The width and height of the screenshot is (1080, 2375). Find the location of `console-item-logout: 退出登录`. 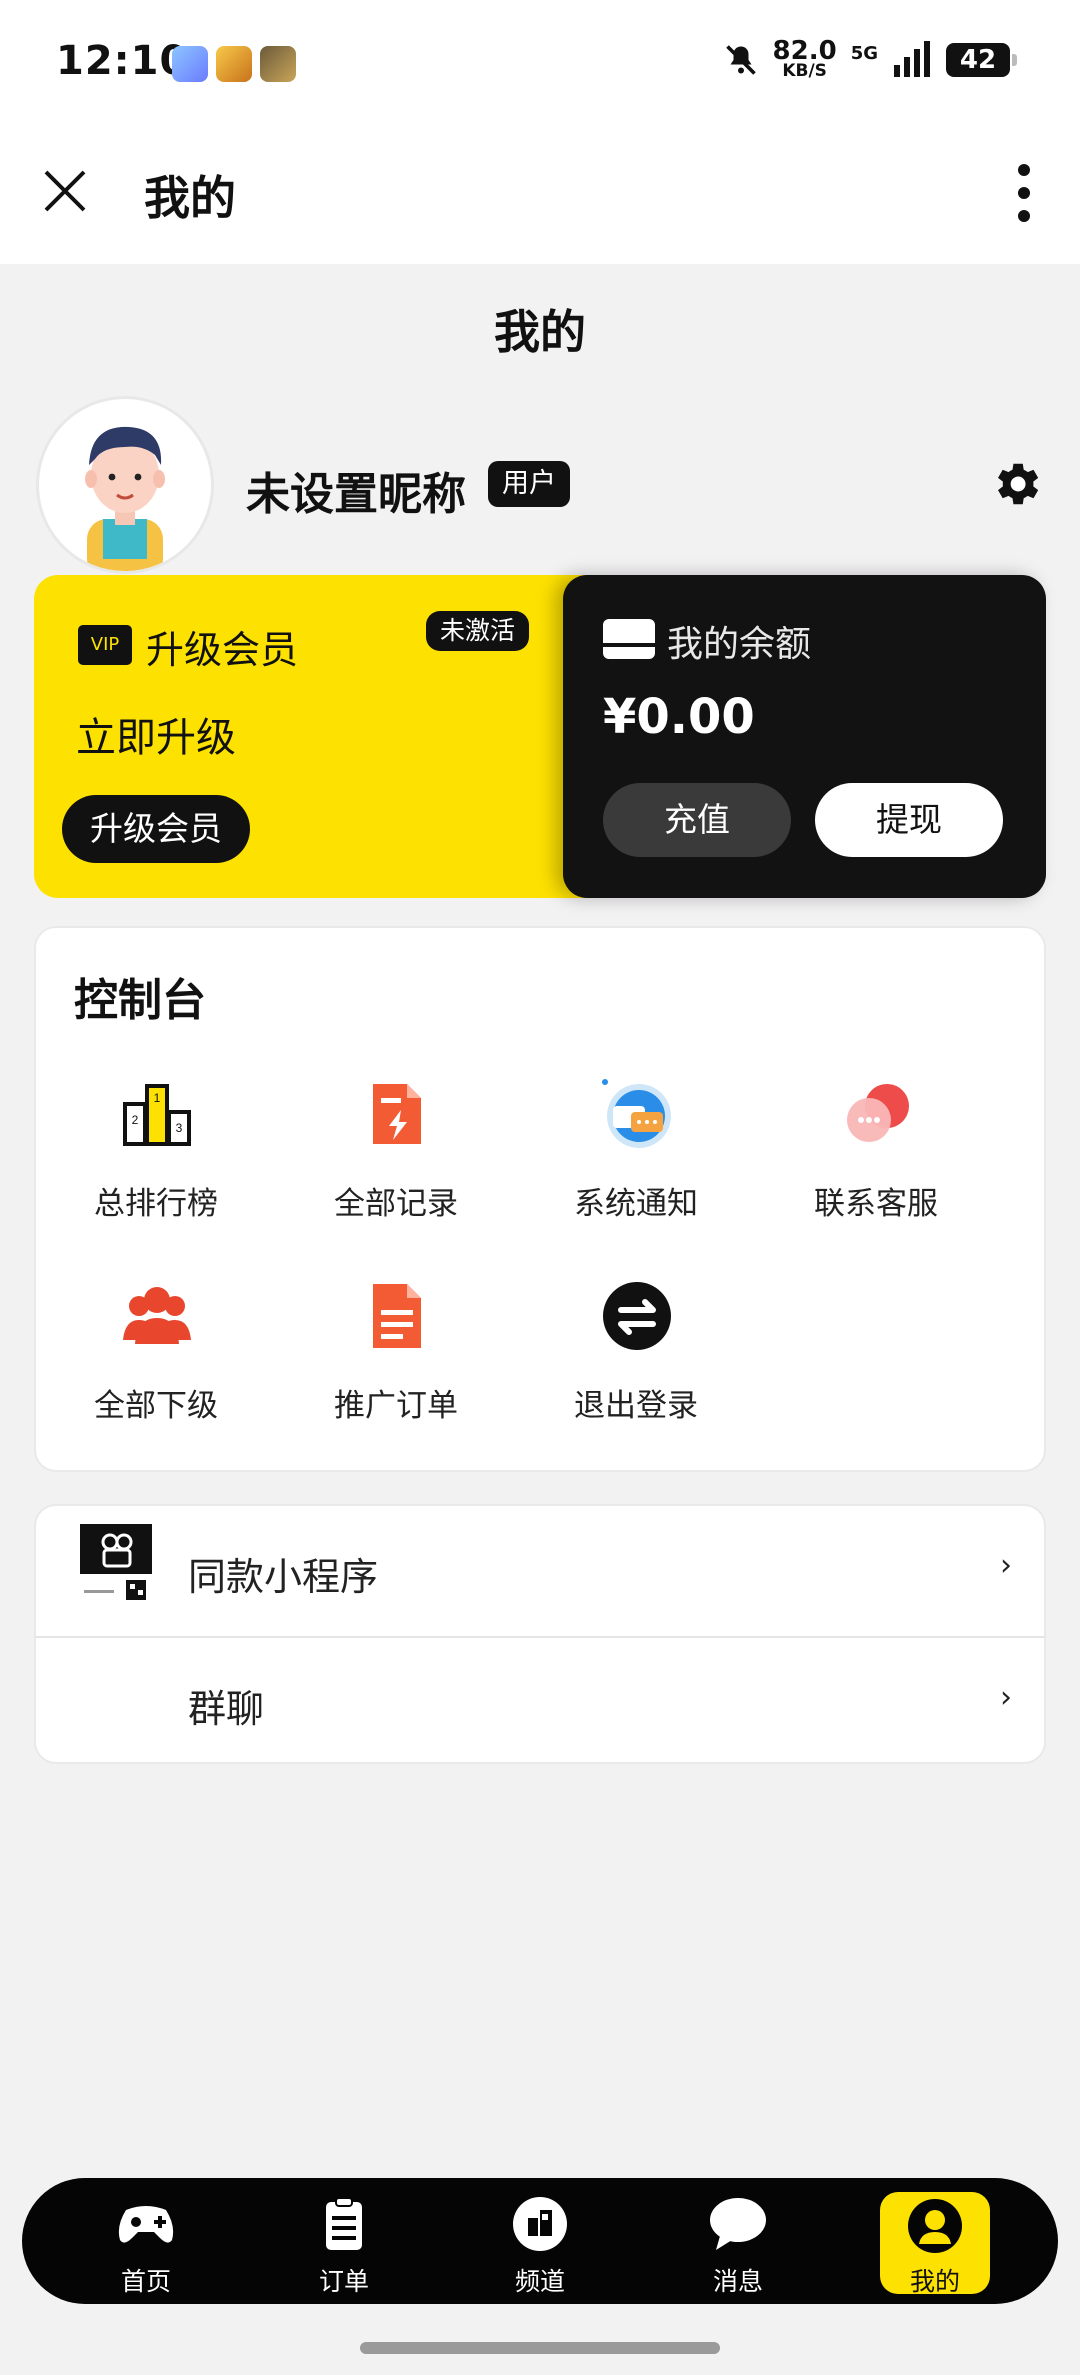

console-item-logout: 退出登录 is located at coordinates (636, 1355).